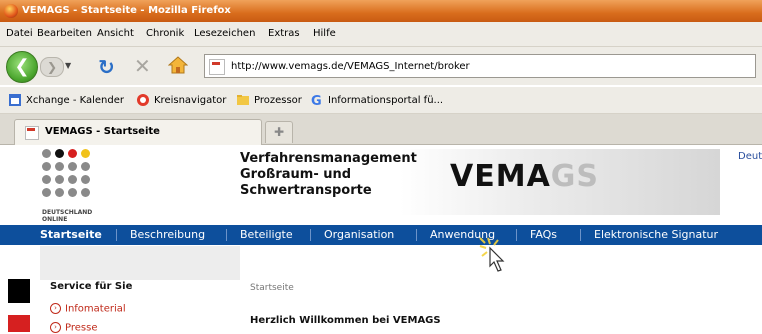 This screenshot has width=762, height=334. I want to click on back-button: ❮, so click(22, 67).